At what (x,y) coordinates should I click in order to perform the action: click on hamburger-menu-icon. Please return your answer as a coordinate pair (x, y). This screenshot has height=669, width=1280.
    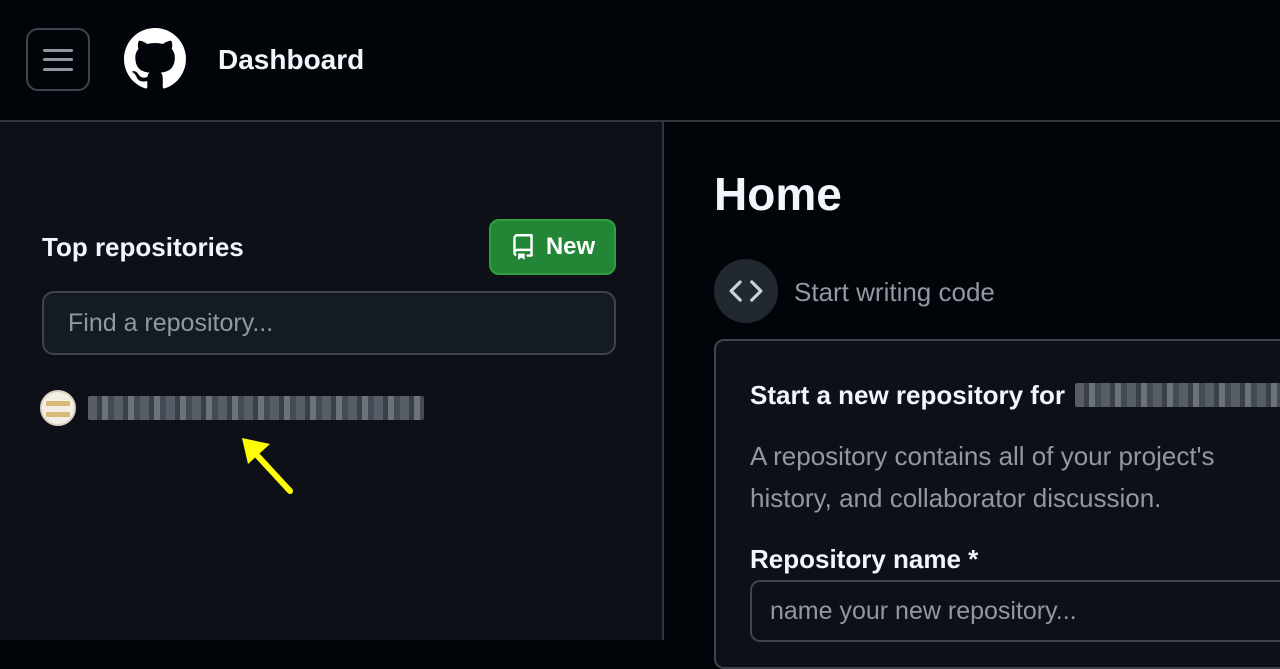
    Looking at the image, I should click on (58, 59).